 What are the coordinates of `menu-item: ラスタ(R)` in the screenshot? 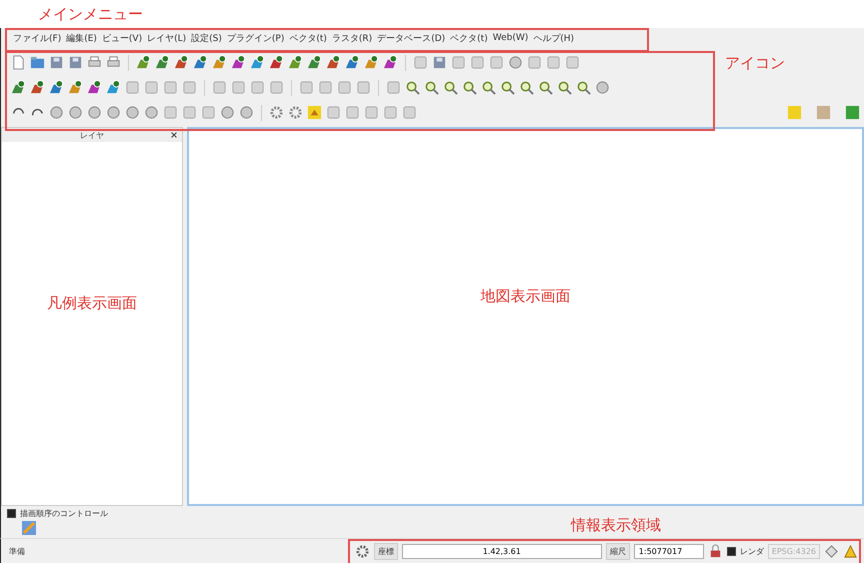 It's located at (352, 38).